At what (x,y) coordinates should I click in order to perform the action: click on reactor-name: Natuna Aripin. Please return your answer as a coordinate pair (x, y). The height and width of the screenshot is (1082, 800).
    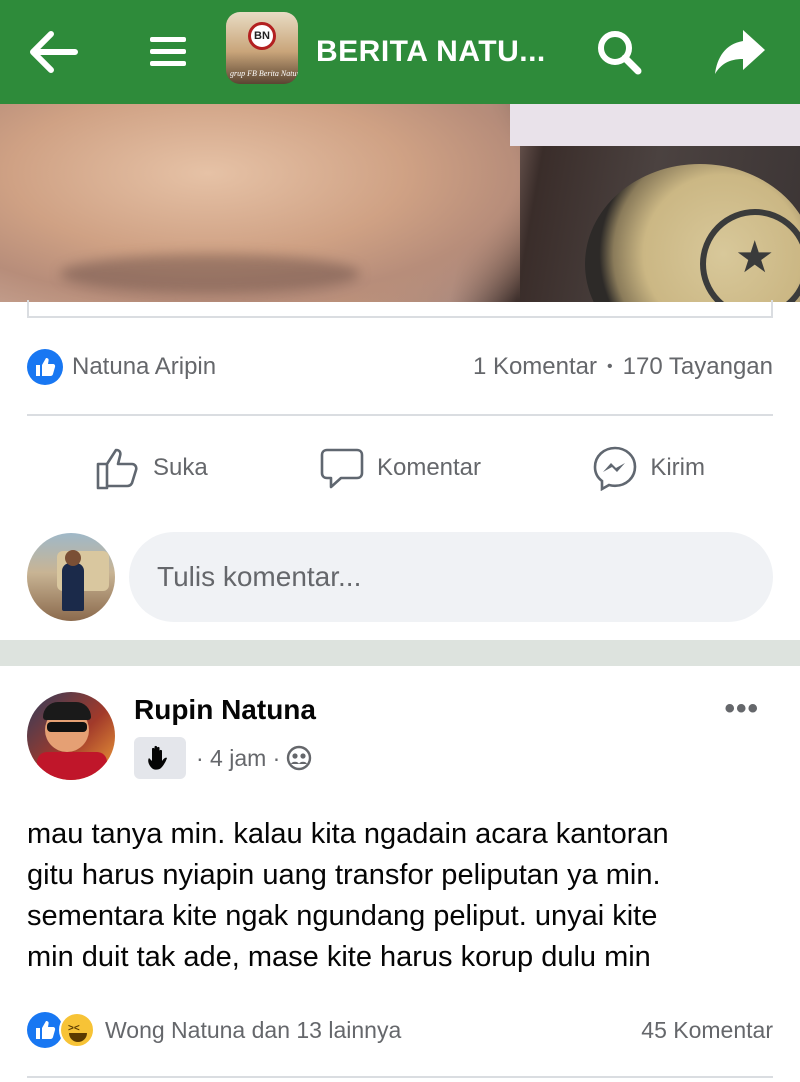
    Looking at the image, I should click on (144, 367).